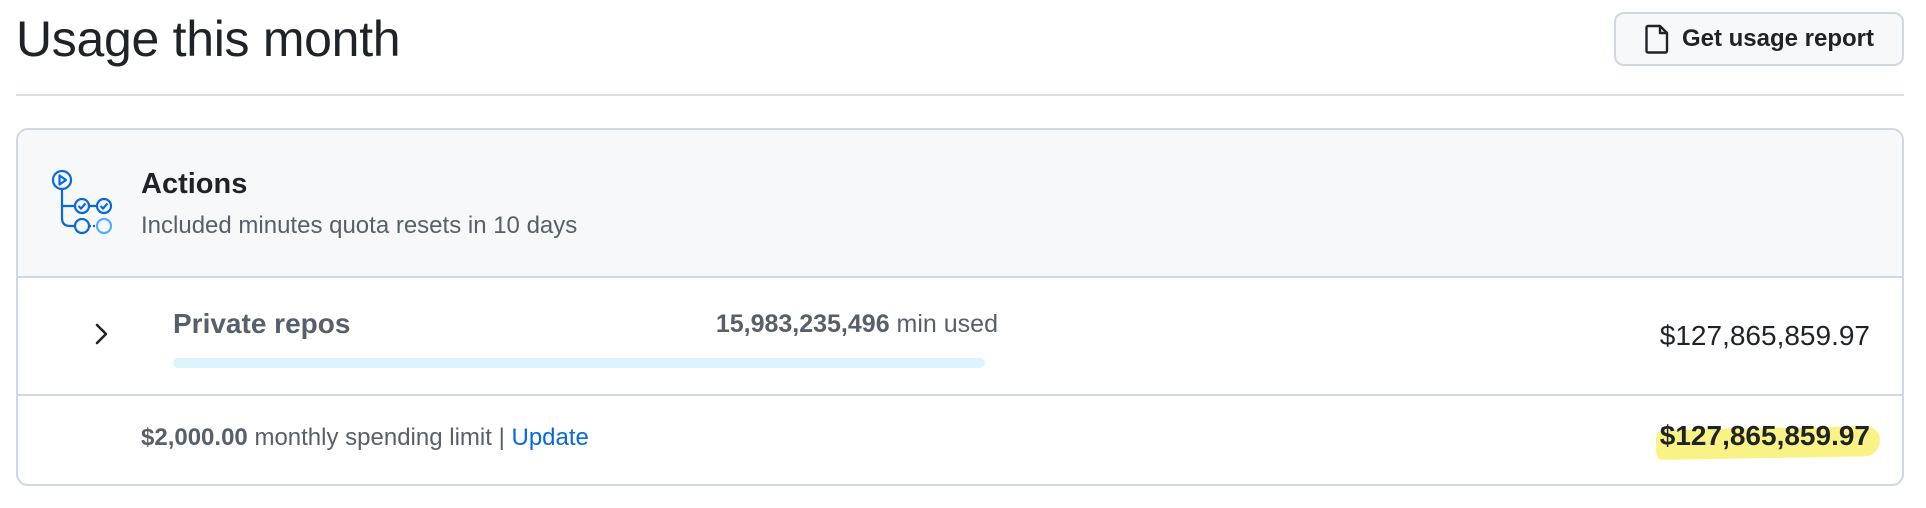 Image resolution: width=1926 pixels, height=508 pixels. What do you see at coordinates (373, 437) in the screenshot?
I see `spending-limit-label: monthly spending limit` at bounding box center [373, 437].